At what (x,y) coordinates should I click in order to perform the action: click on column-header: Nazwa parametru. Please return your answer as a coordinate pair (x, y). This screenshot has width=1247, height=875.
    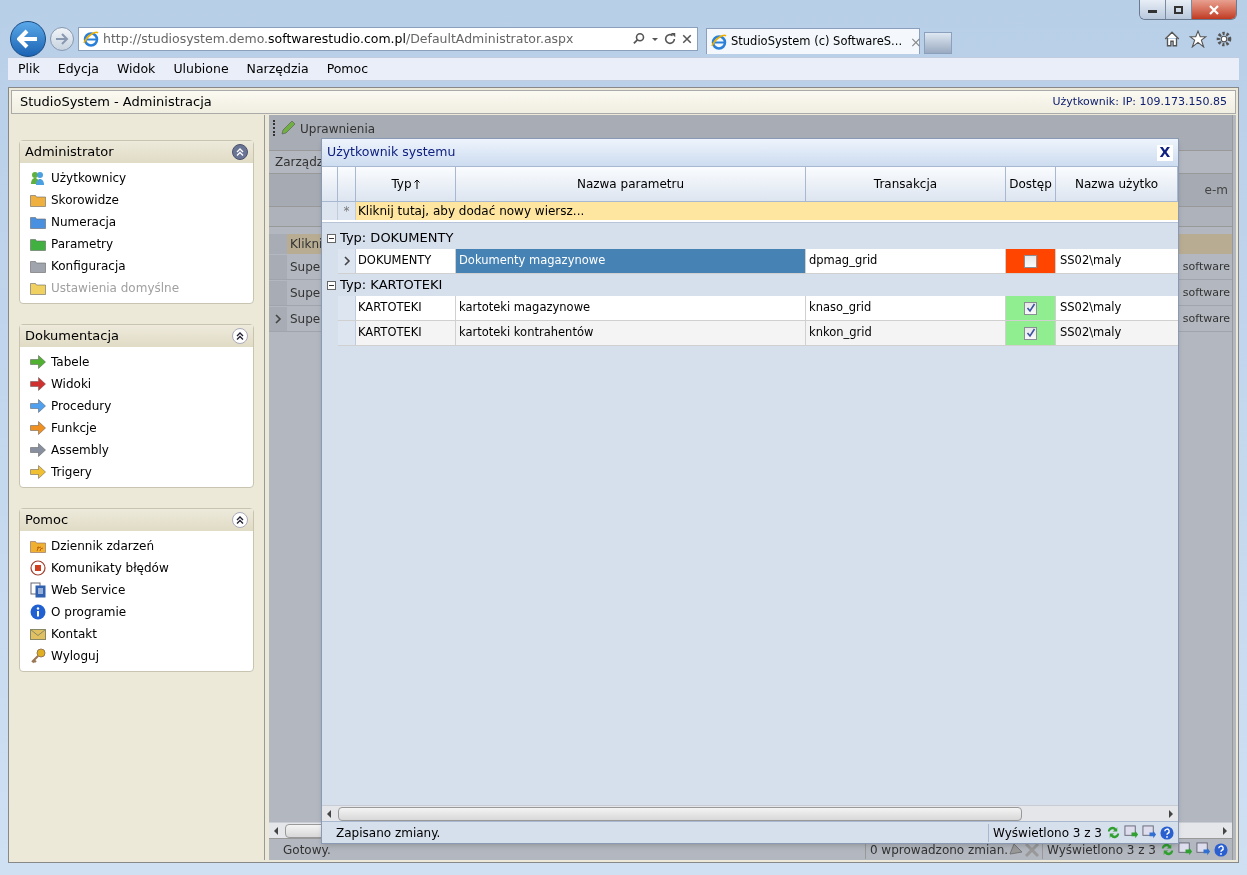
    Looking at the image, I should click on (631, 184).